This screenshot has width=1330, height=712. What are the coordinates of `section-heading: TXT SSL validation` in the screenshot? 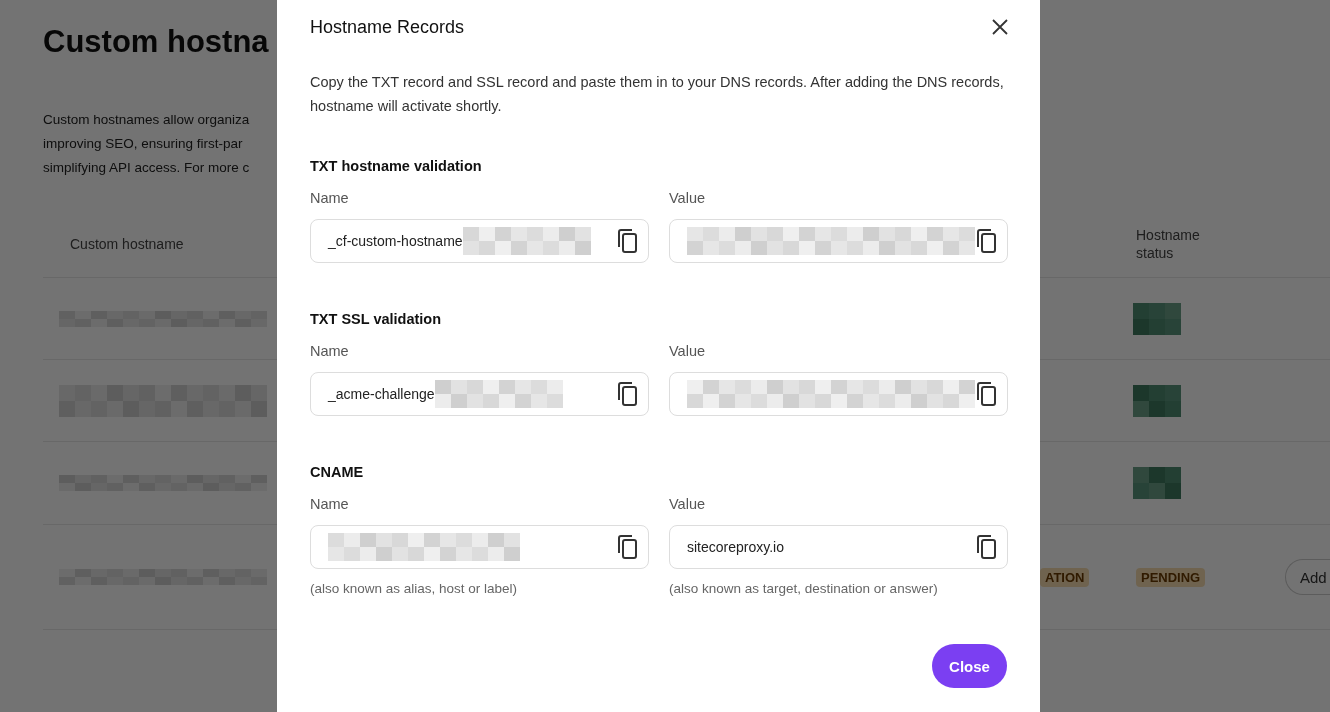 It's located at (376, 319).